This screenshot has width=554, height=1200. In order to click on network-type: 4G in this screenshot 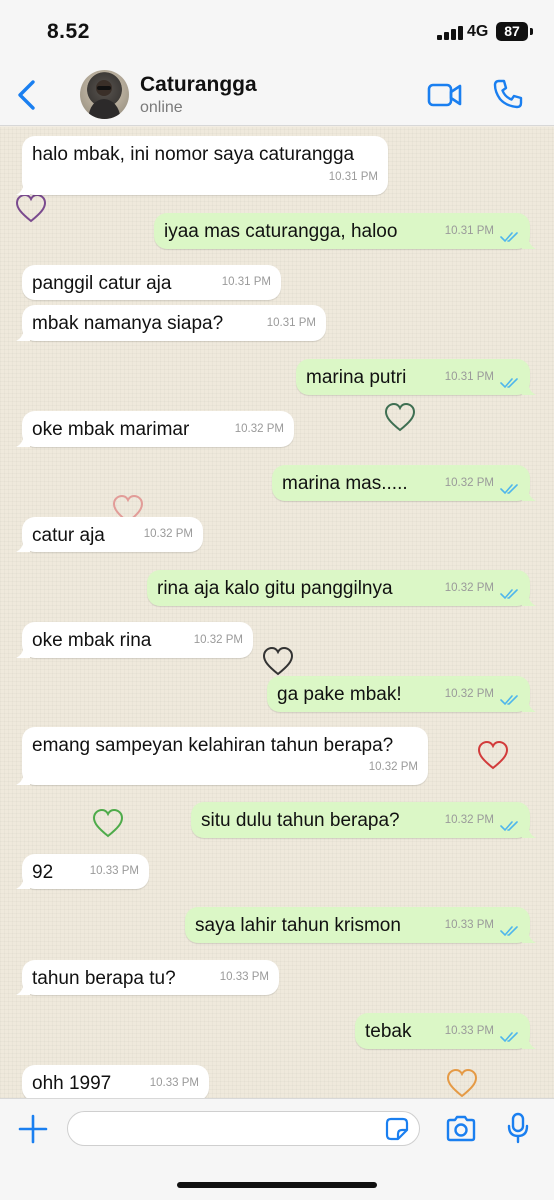, I will do `click(478, 31)`.